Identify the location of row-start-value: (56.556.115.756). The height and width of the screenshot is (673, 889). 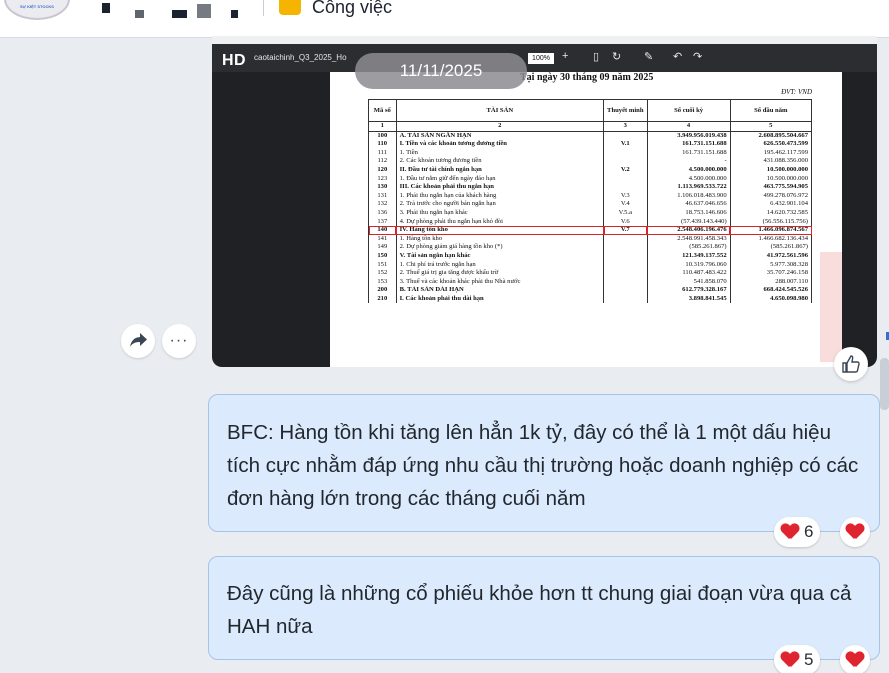
(771, 222).